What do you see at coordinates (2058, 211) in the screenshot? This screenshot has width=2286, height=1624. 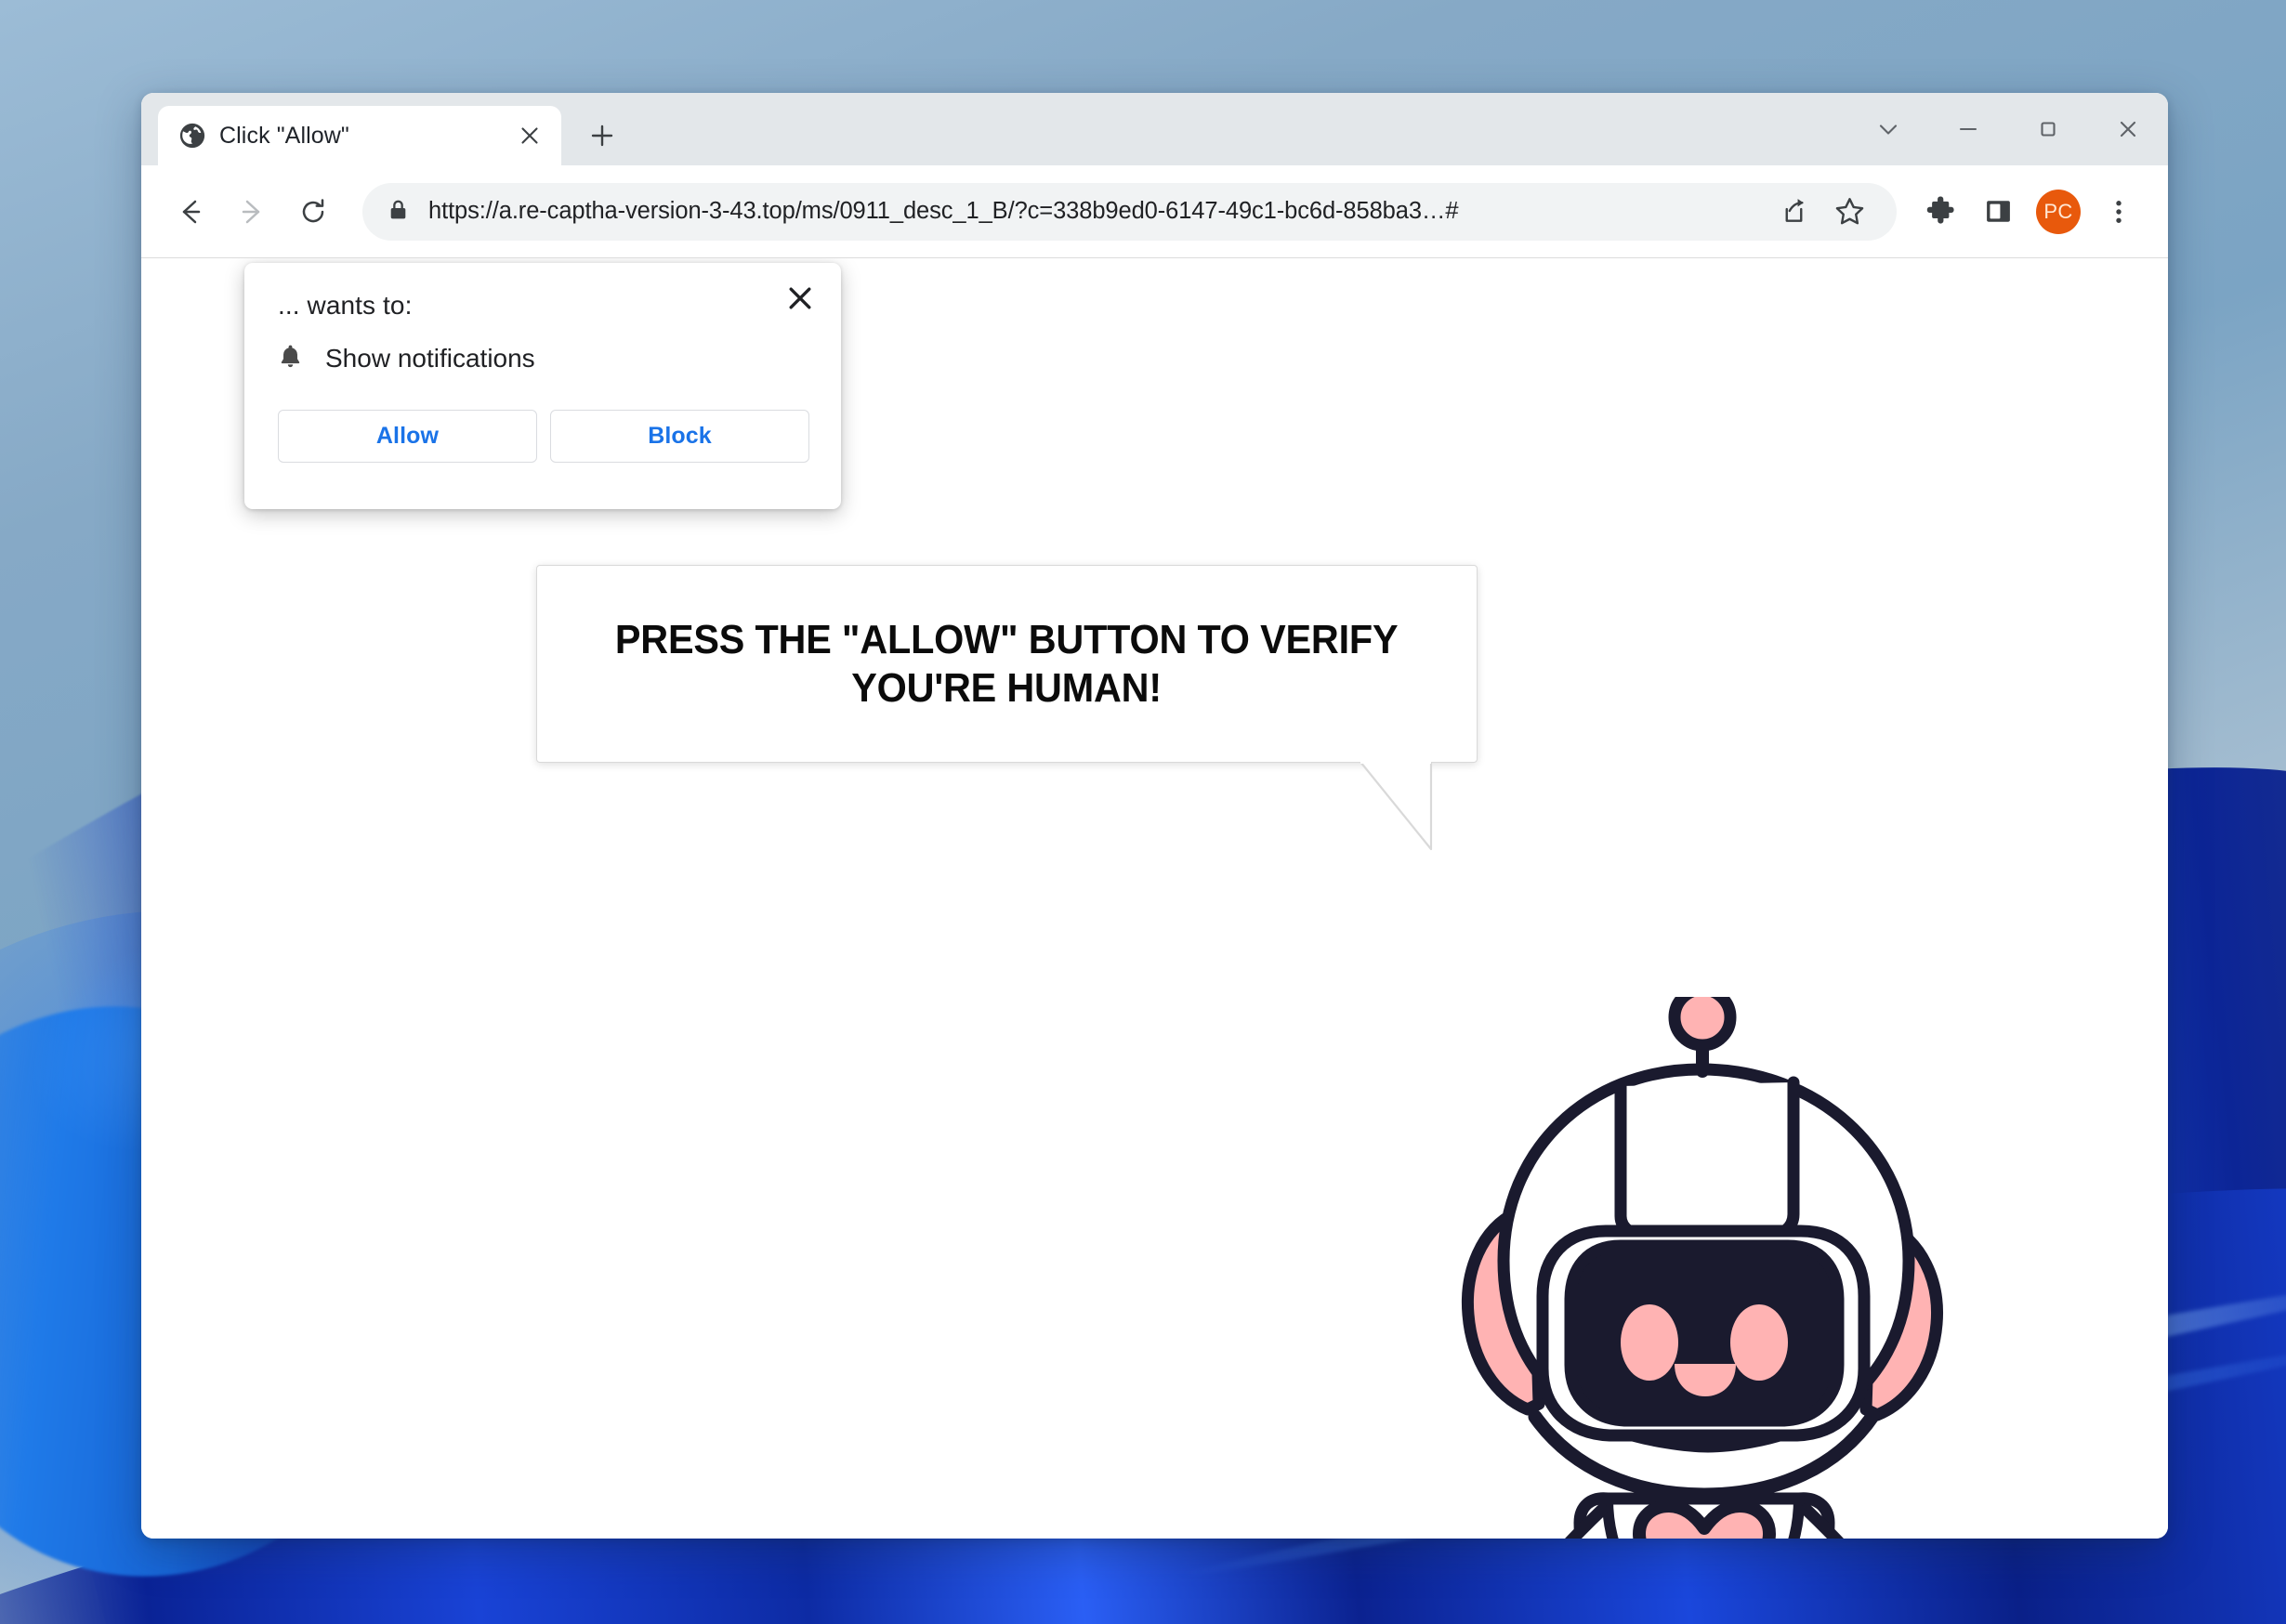 I see `avatar: PC` at bounding box center [2058, 211].